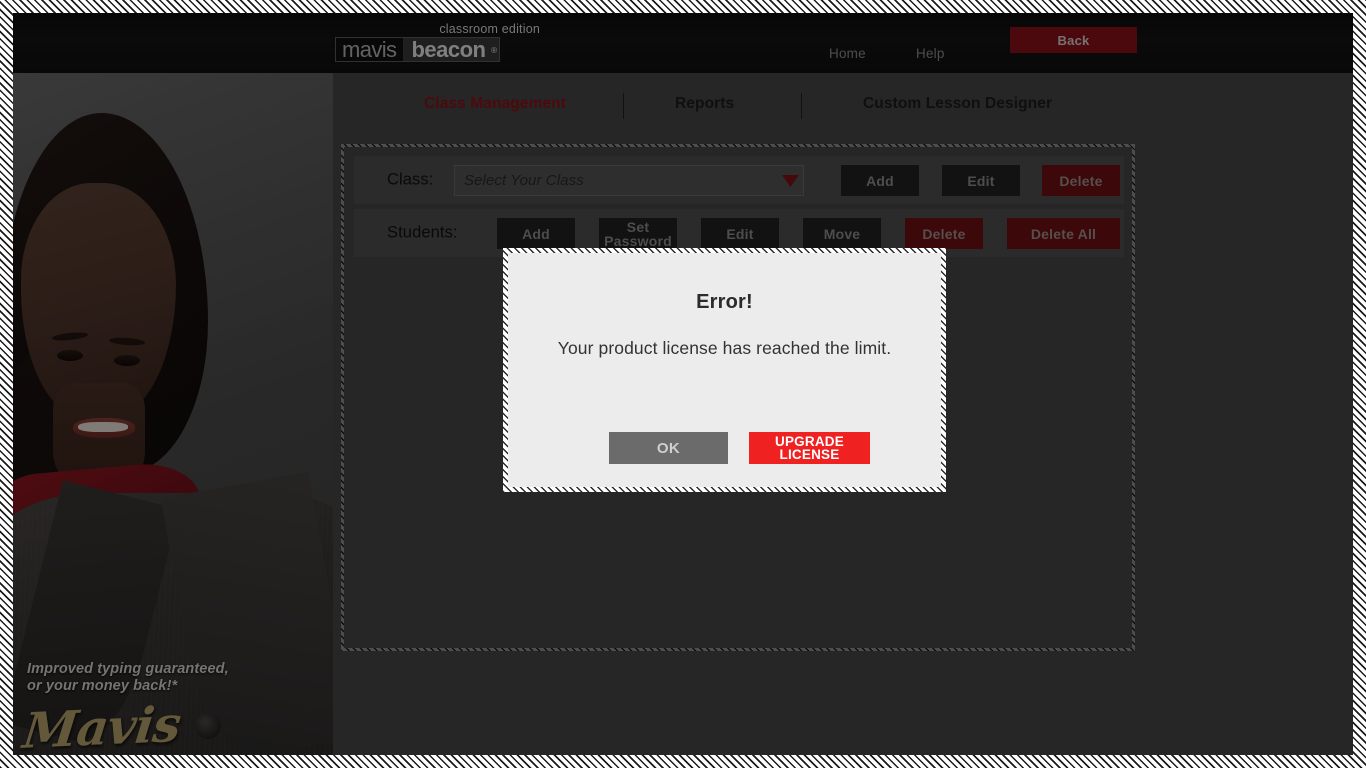 This screenshot has height=768, width=1366. Describe the element at coordinates (809, 448) in the screenshot. I see `upgrade-license-button: UPGRADE LICENSE` at that location.